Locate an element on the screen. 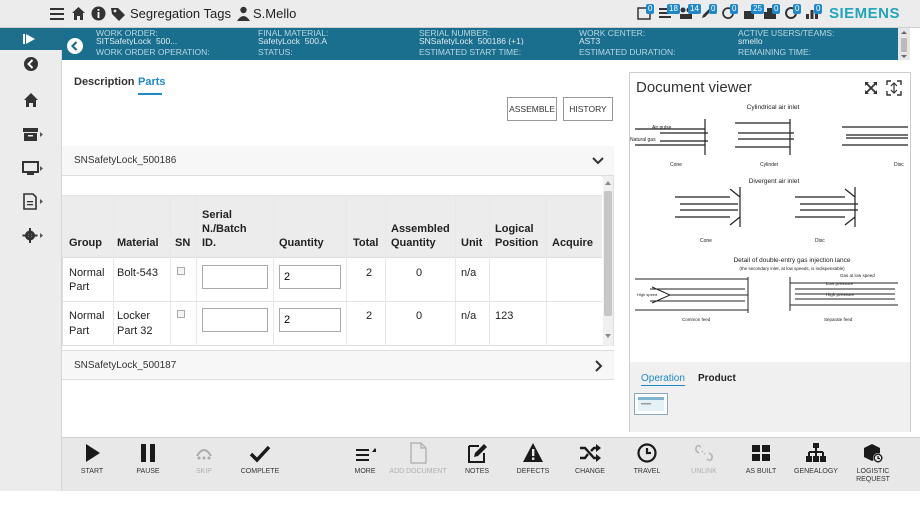  genealogy-button: GENEALOGY is located at coordinates (816, 464).